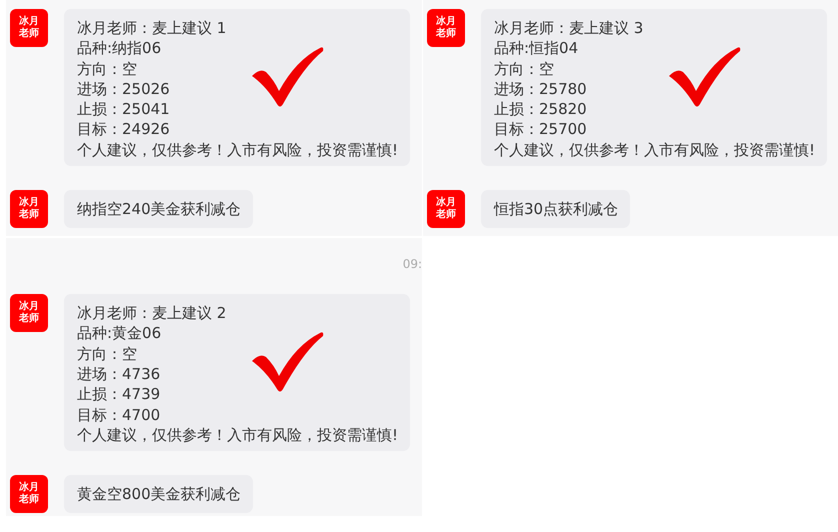  I want to click on timestamp: 09:, so click(412, 265).